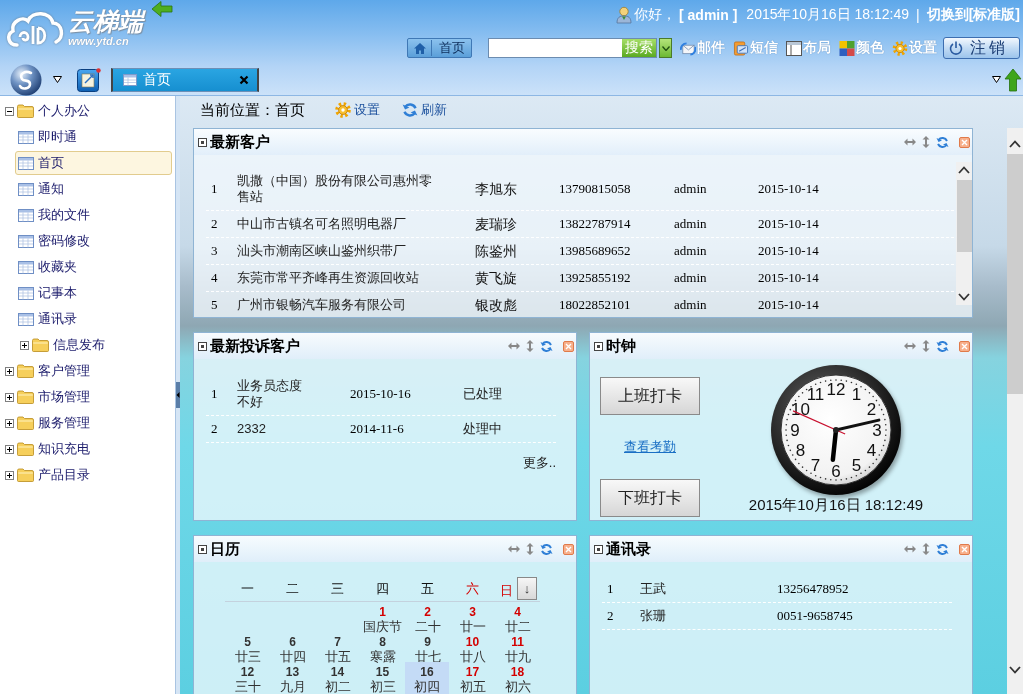  I want to click on table-cell-text: 4, so click(214, 278).